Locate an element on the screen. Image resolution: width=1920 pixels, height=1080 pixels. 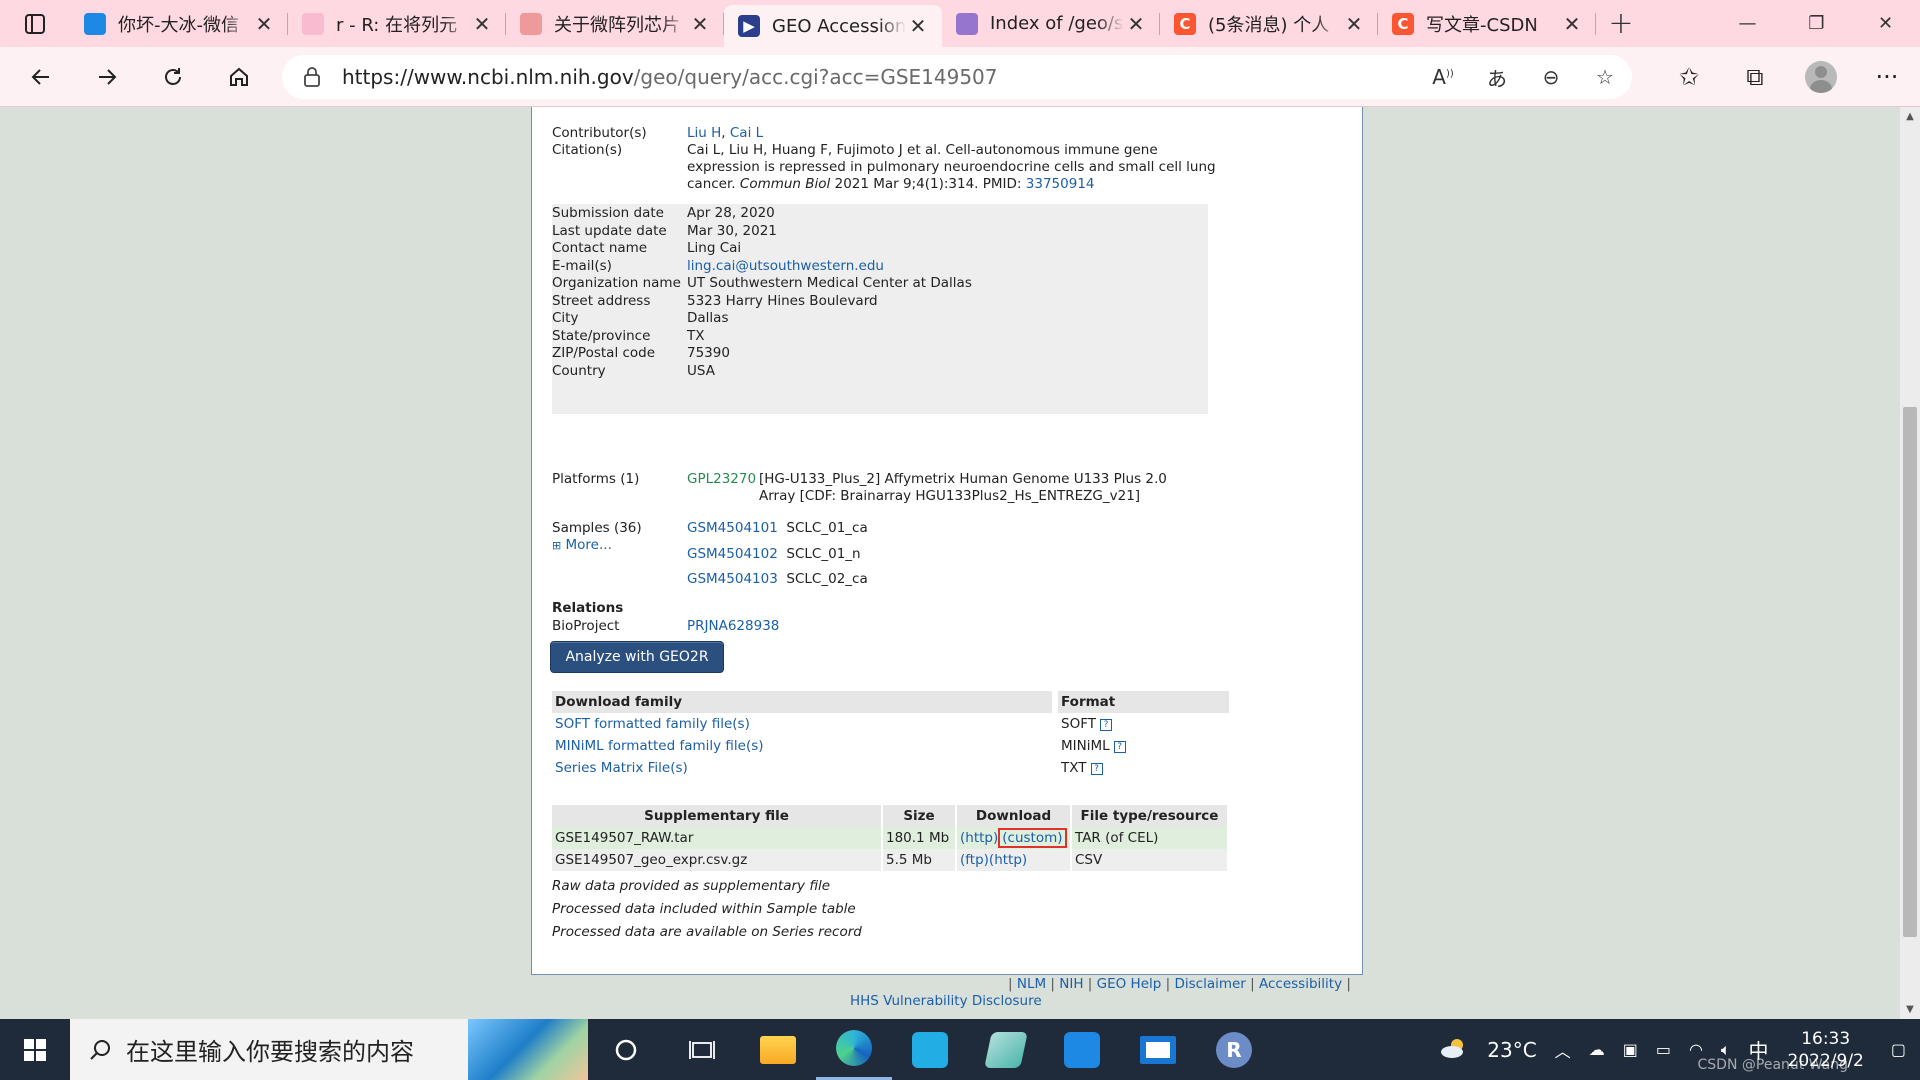
tab-favicon-icon is located at coordinates (95, 23).